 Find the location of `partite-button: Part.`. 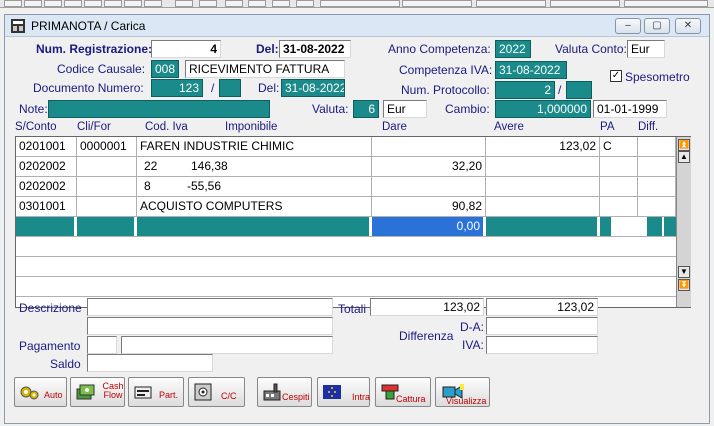

partite-button: Part. is located at coordinates (156, 392).